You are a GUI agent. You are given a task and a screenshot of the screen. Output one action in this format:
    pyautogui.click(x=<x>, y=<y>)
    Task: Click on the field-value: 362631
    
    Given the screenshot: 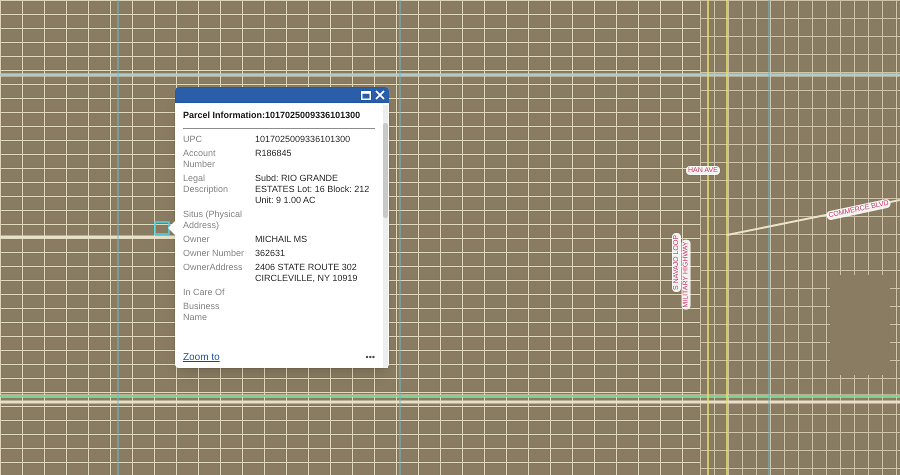 What is the action you would take?
    pyautogui.click(x=270, y=253)
    